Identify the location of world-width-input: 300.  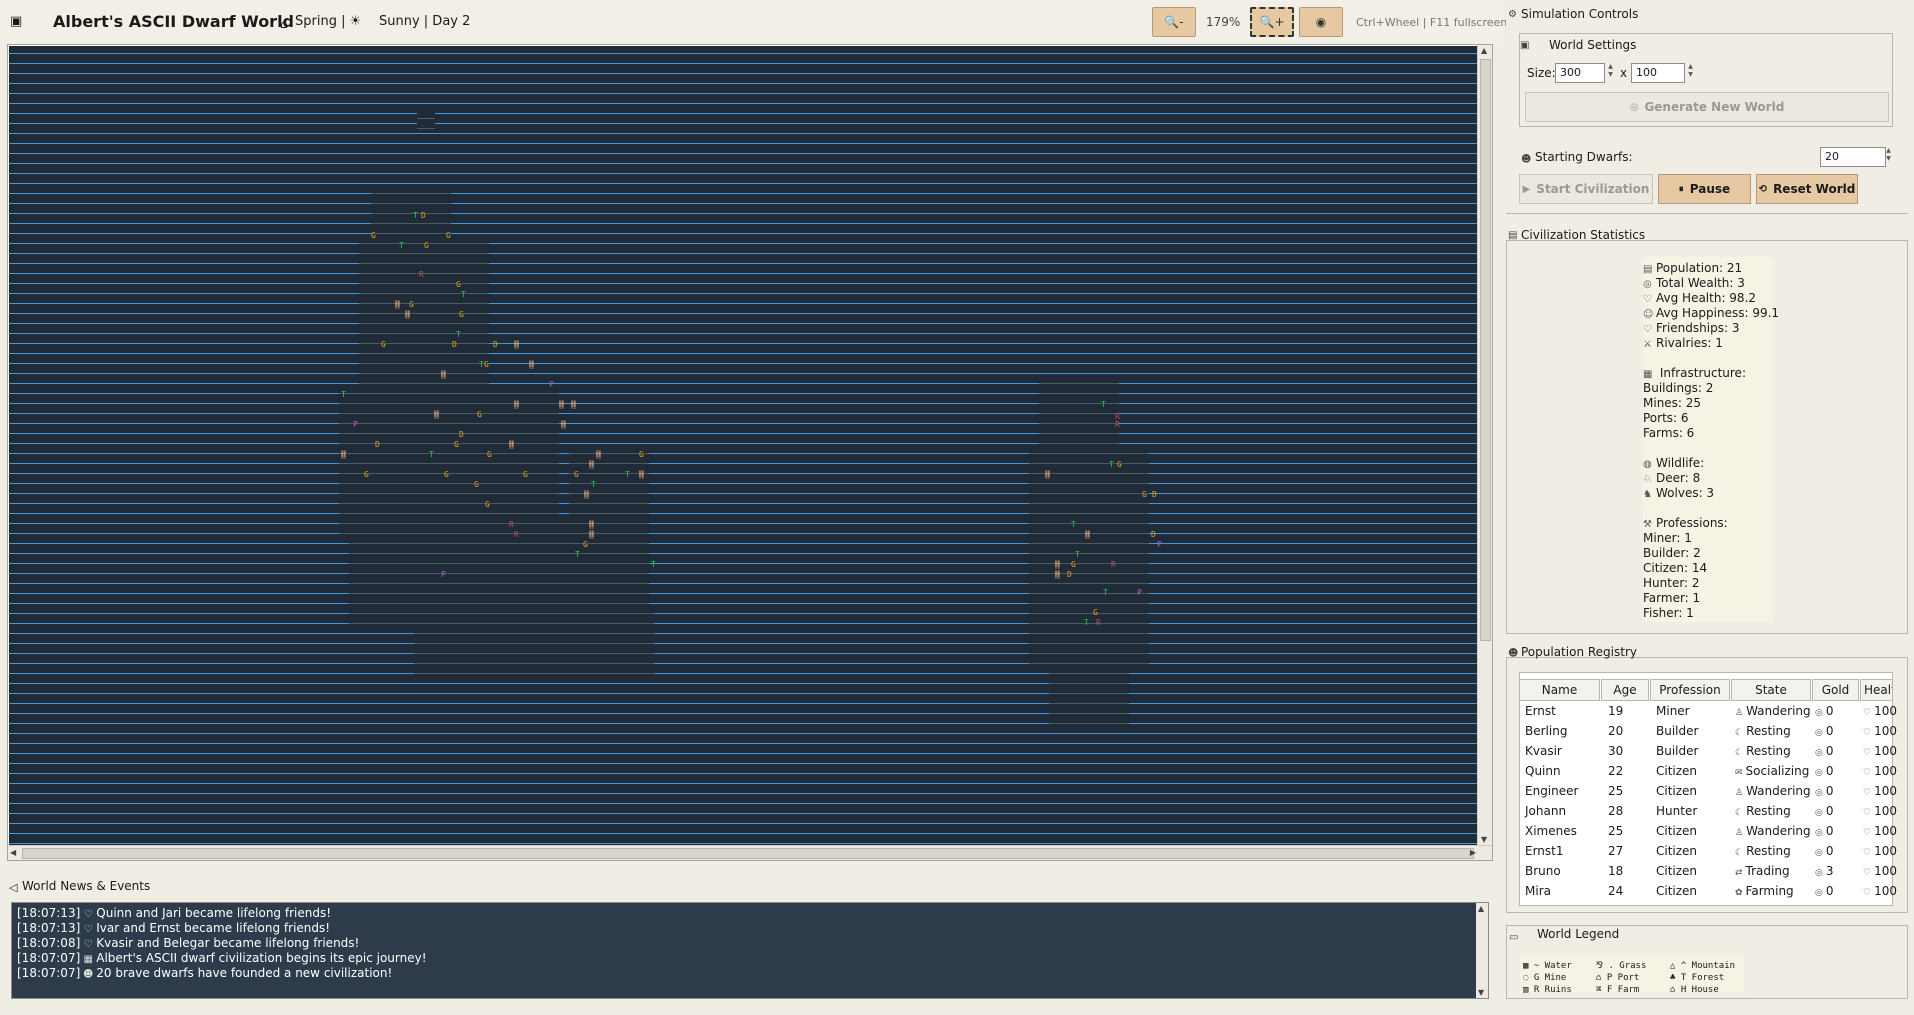
(1580, 73).